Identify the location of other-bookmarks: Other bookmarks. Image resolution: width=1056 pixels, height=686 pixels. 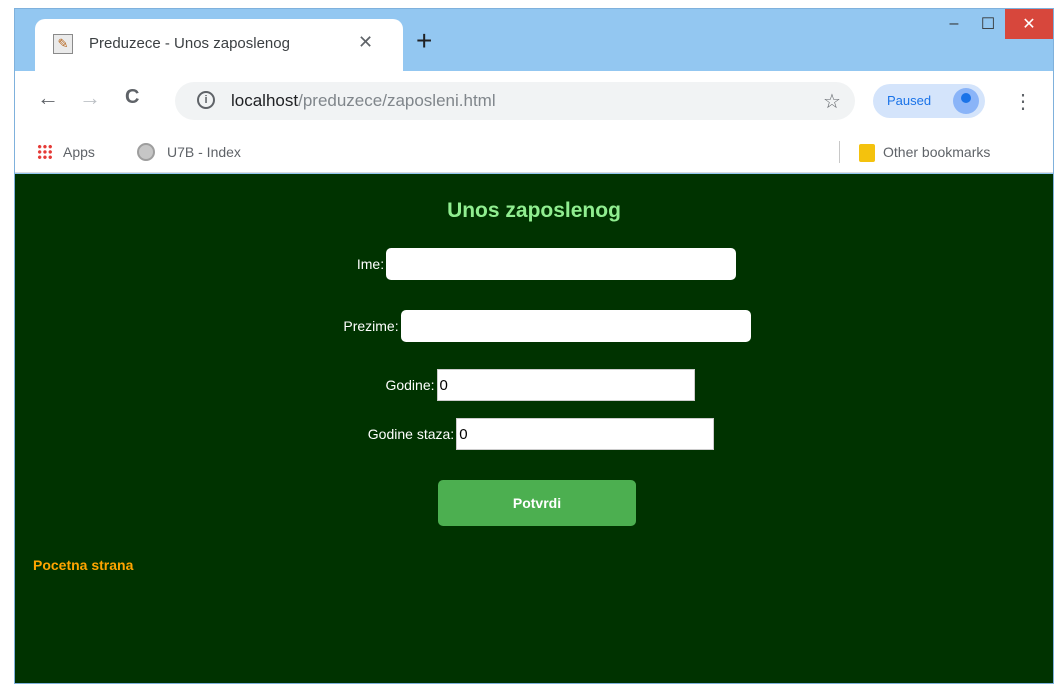
(936, 152).